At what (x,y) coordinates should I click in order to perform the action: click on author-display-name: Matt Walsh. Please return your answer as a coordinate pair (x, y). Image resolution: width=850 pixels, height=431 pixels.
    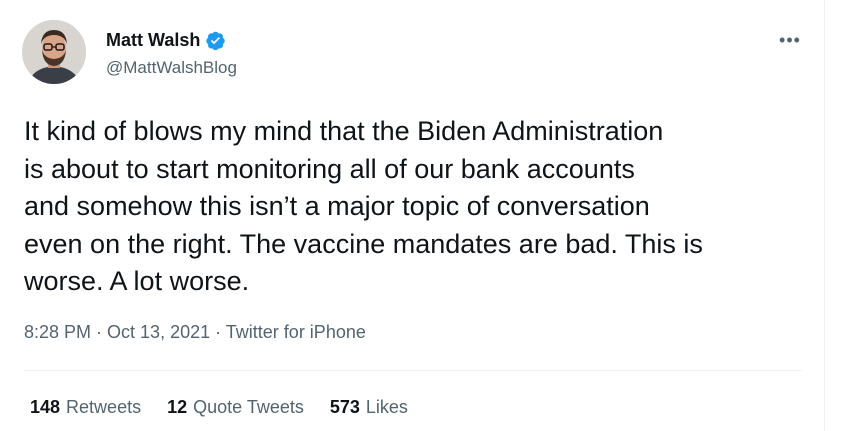
    Looking at the image, I should click on (153, 40).